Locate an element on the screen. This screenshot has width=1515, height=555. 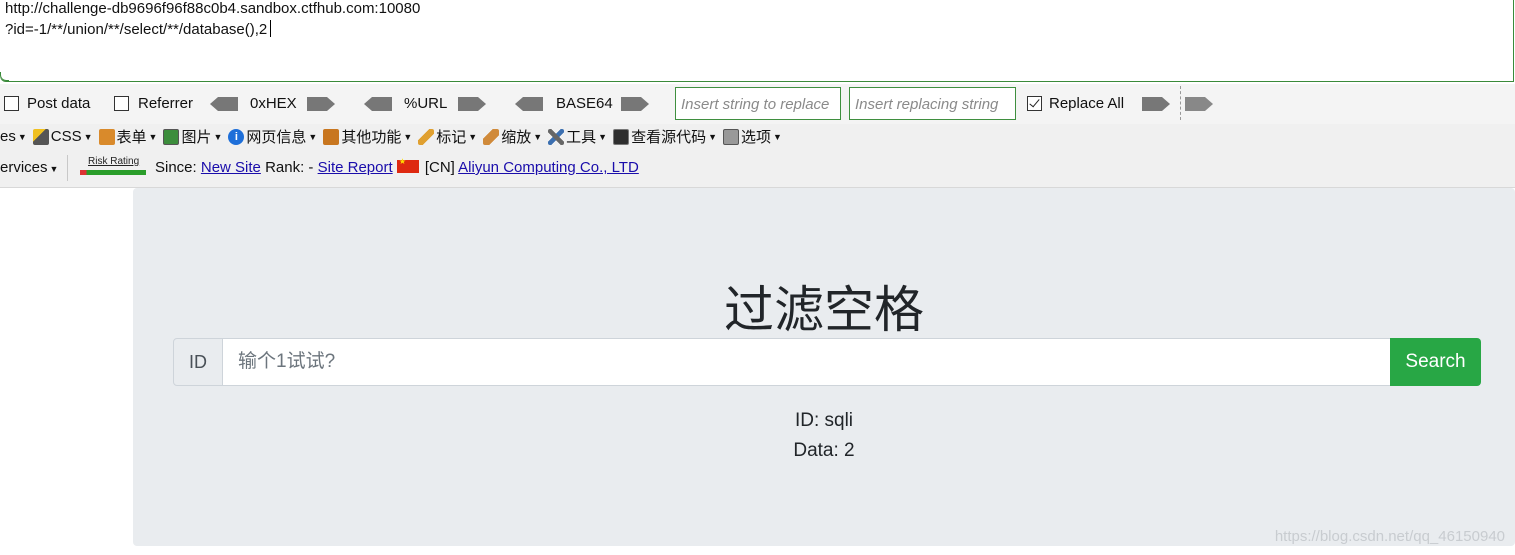
menu-resize: 缩放 ▼ is located at coordinates (512, 136).